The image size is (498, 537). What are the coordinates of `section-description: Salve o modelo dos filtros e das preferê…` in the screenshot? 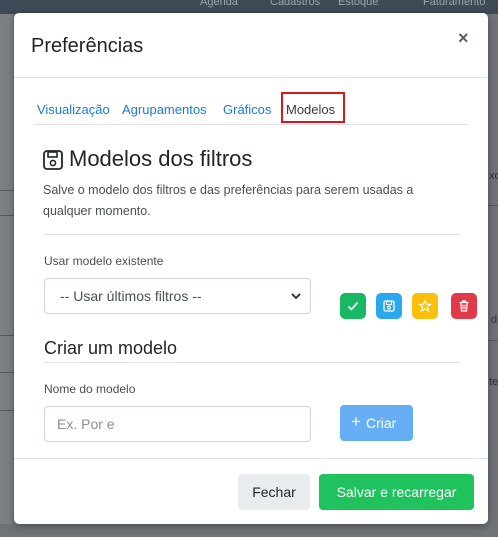 It's located at (228, 200).